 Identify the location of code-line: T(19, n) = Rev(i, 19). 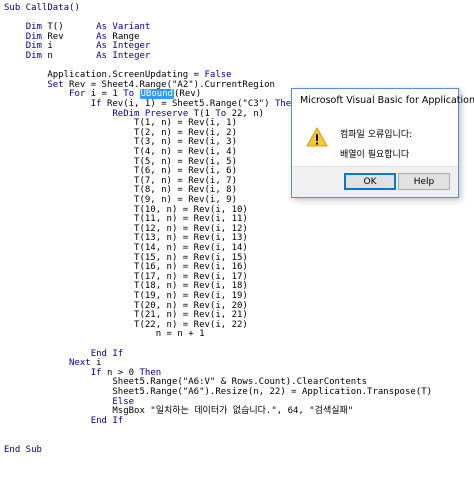
(126, 296).